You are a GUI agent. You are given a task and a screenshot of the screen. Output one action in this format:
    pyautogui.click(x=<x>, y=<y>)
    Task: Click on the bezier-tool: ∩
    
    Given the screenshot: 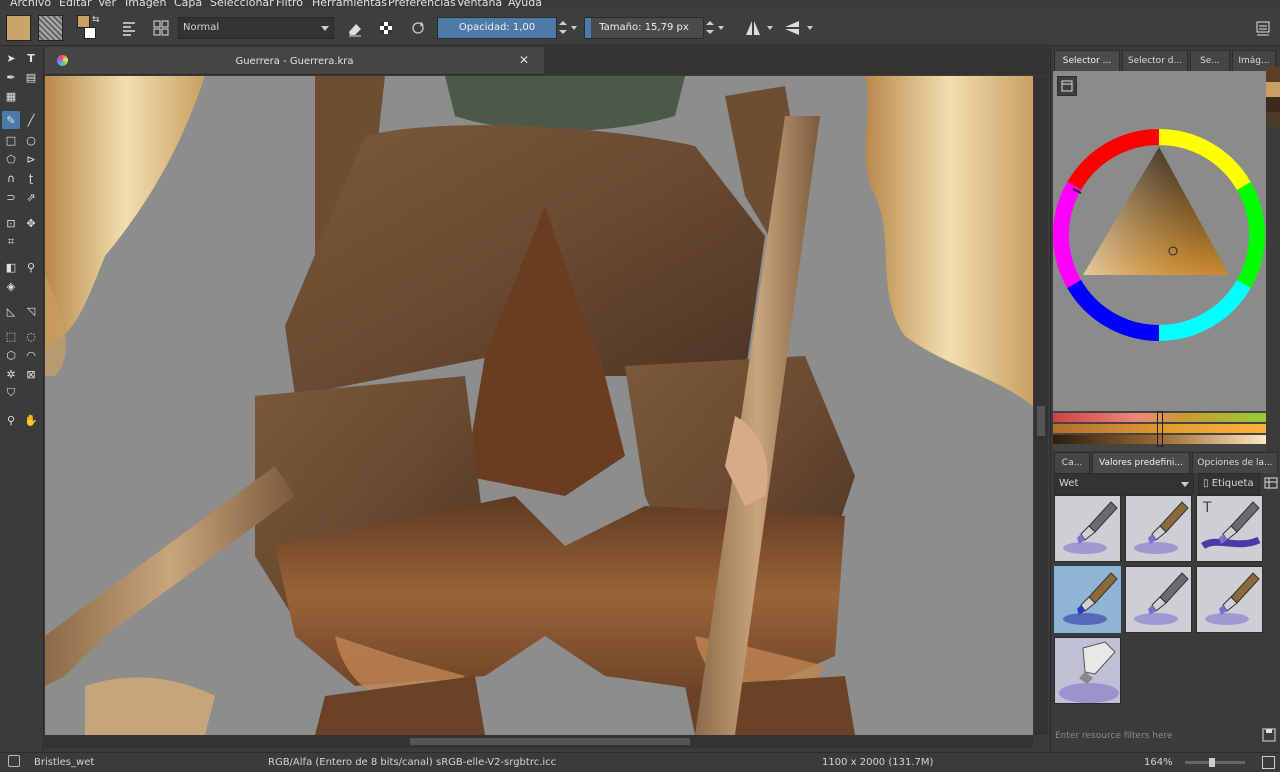 What is the action you would take?
    pyautogui.click(x=11, y=178)
    